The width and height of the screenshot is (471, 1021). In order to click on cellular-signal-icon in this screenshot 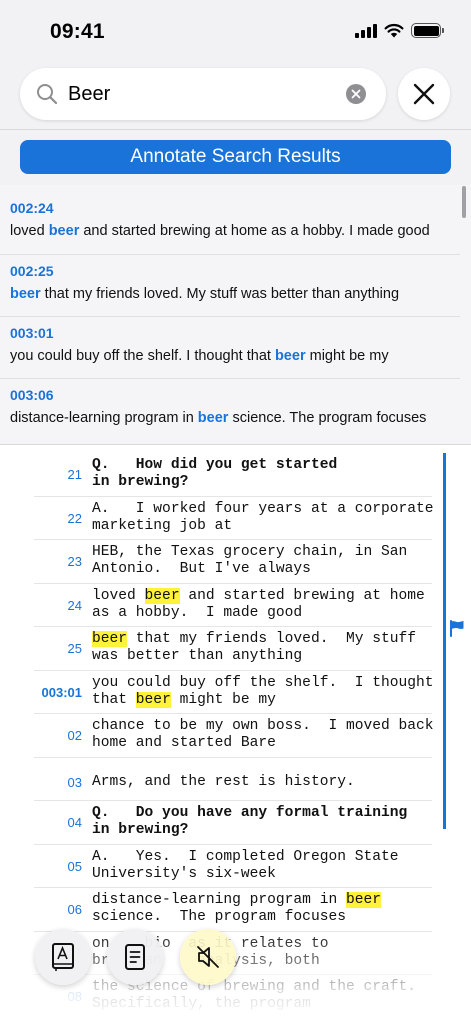, I will do `click(366, 30)`.